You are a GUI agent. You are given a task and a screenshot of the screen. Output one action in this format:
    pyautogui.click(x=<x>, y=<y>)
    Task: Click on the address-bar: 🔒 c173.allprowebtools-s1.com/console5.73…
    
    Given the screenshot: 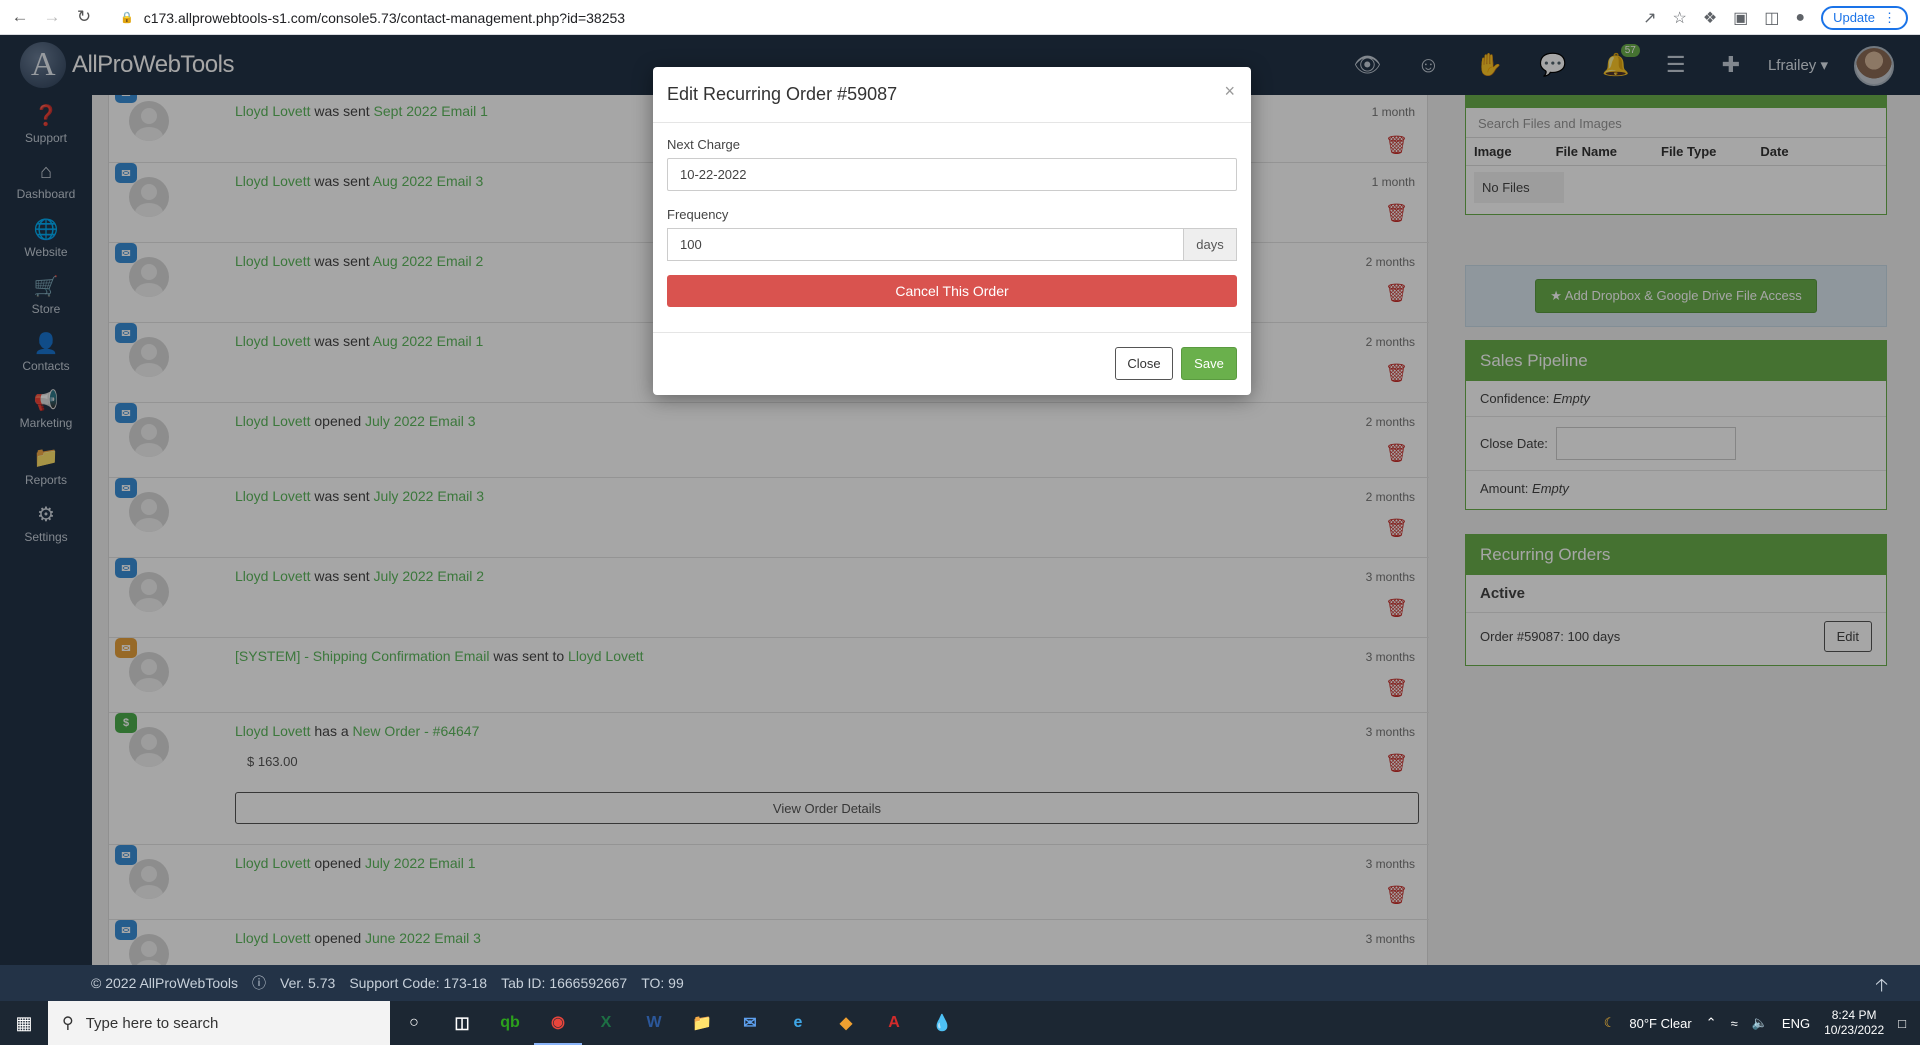 What is the action you would take?
    pyautogui.click(x=906, y=17)
    